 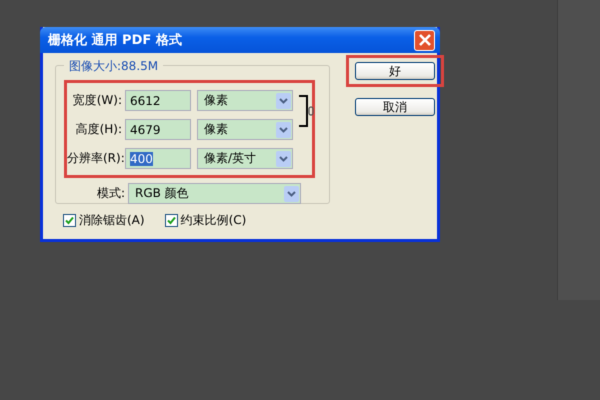 What do you see at coordinates (98, 129) in the screenshot?
I see `field-label: 高度(H):` at bounding box center [98, 129].